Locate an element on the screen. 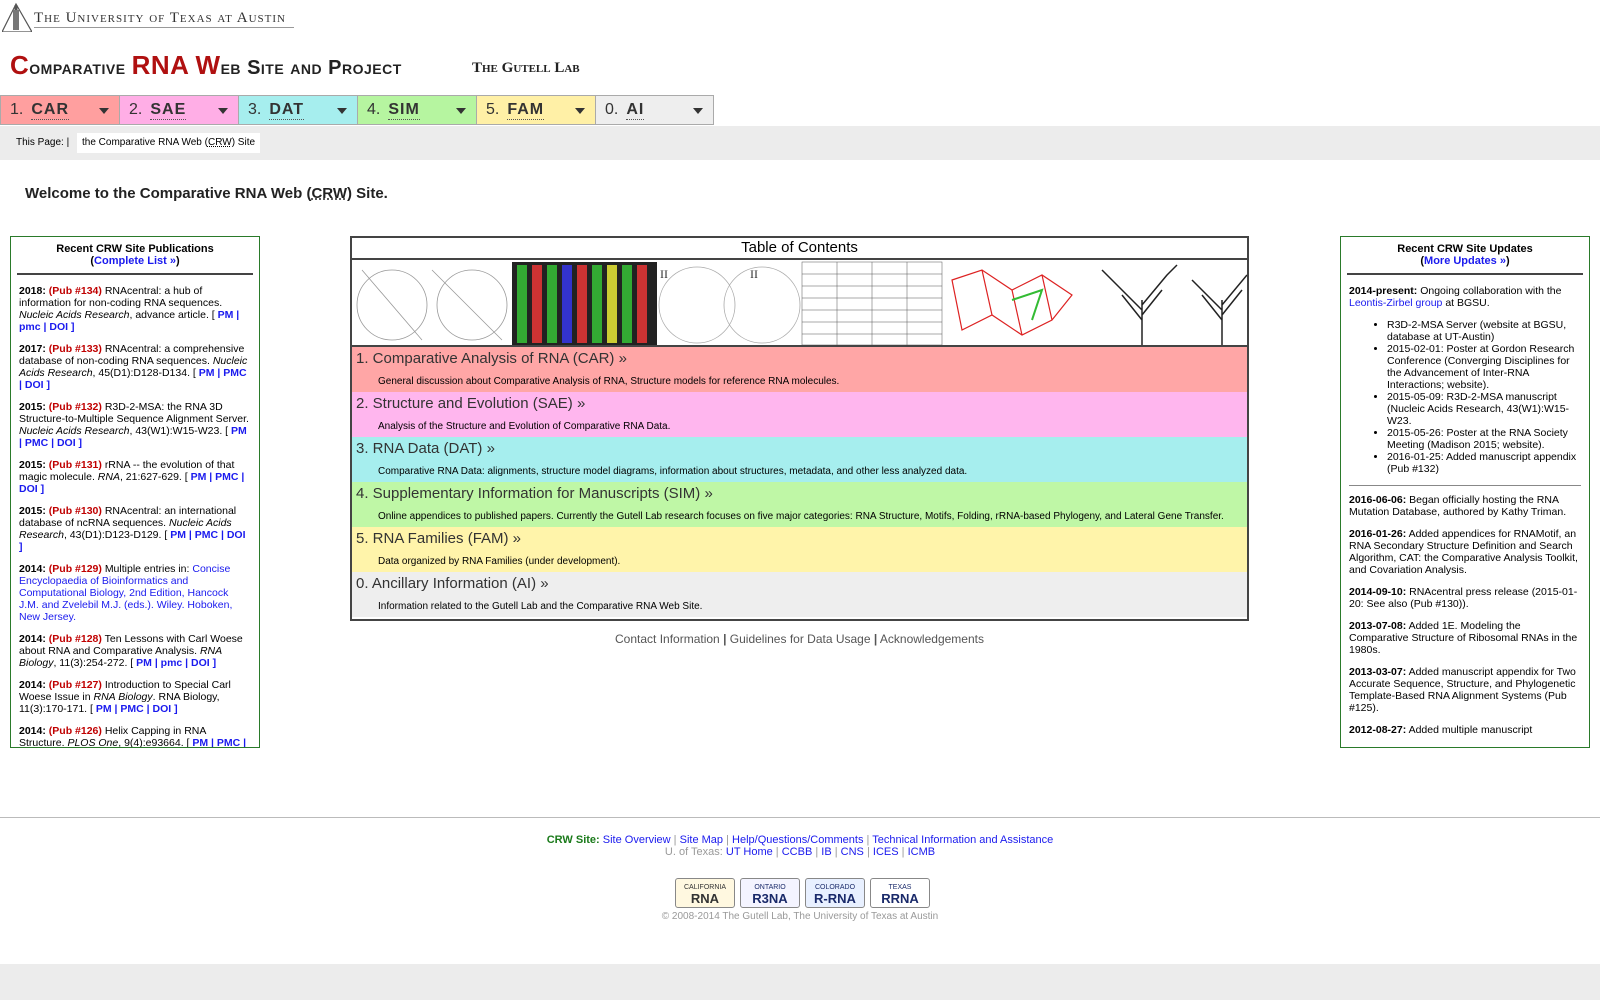 This screenshot has width=1600, height=1000. update-text: Added multiple manuscript is located at coordinates (1471, 730).